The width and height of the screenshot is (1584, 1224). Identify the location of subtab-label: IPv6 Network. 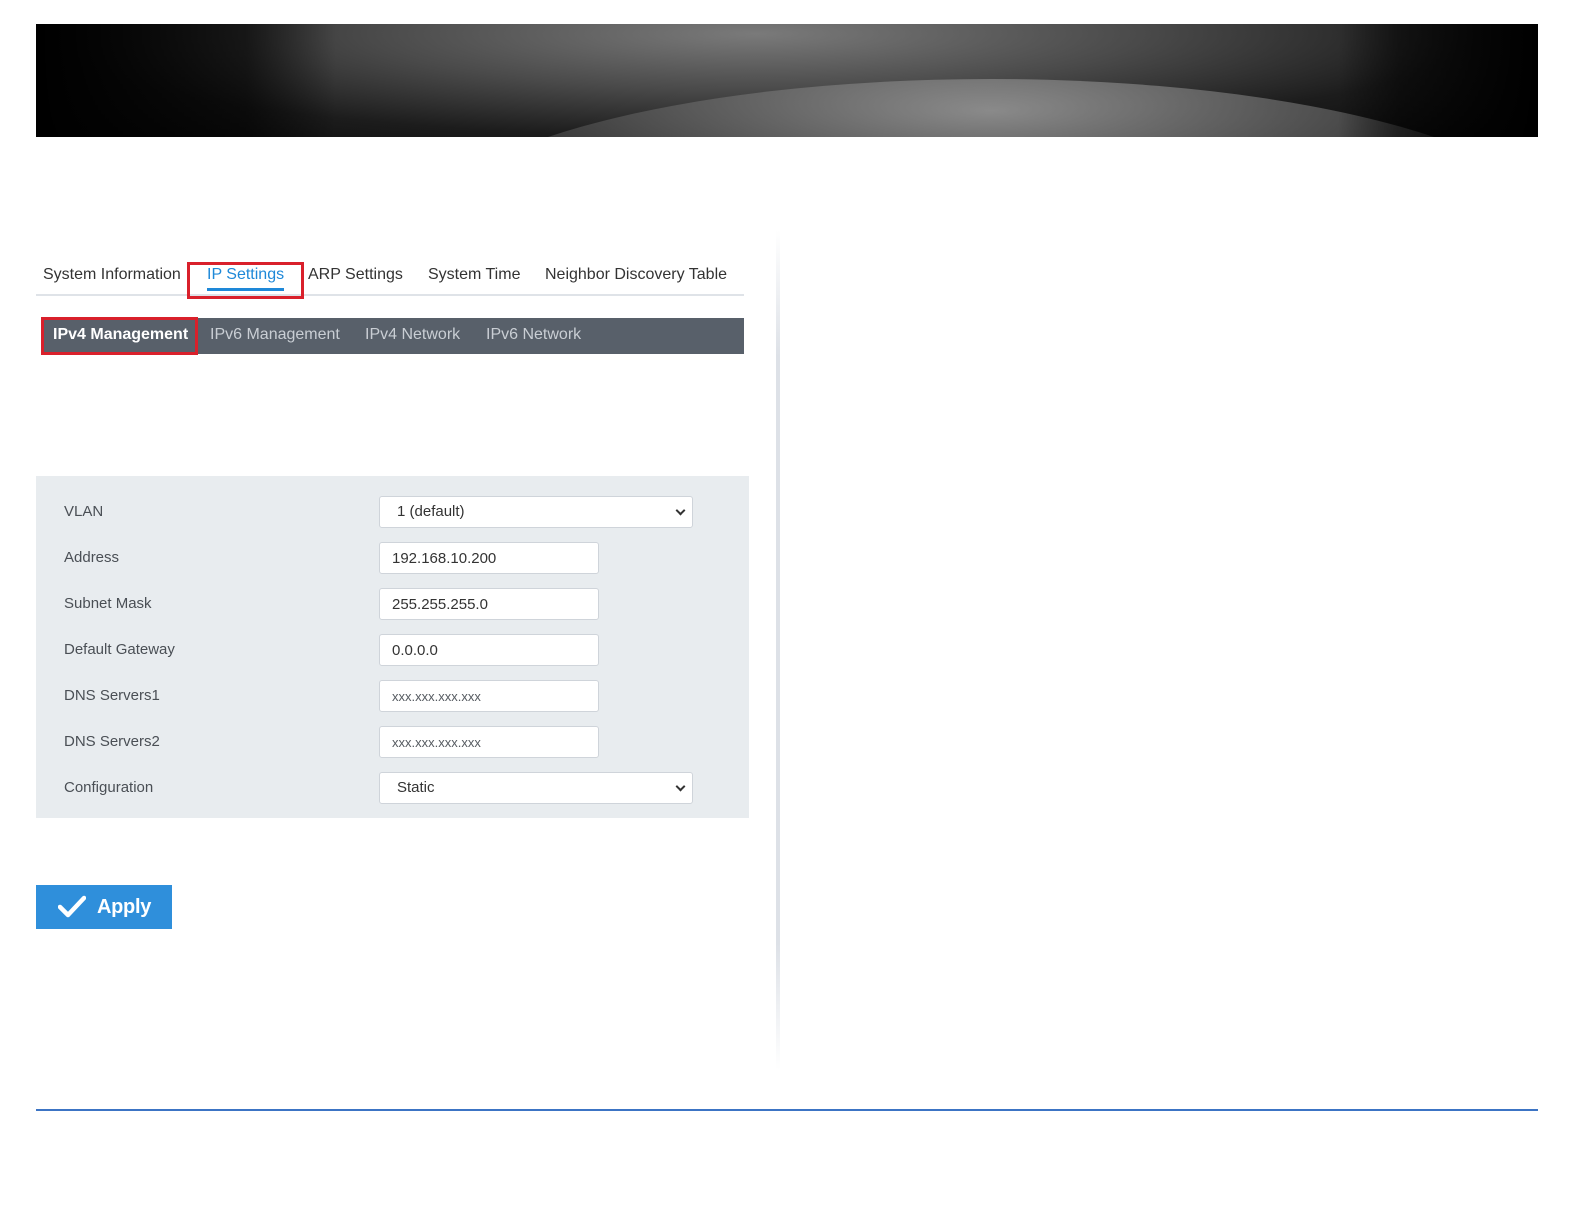
(534, 334).